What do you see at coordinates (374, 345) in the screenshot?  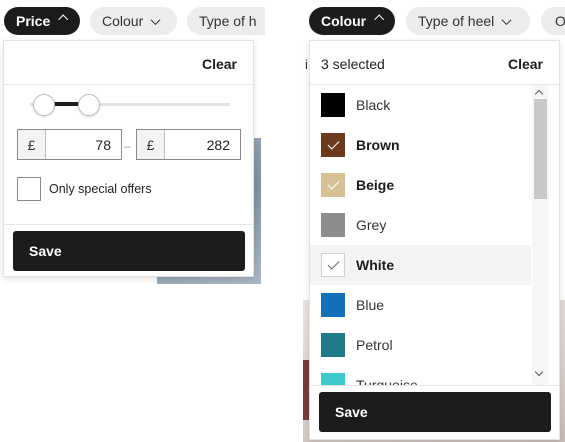 I see `colour-label: Petrol` at bounding box center [374, 345].